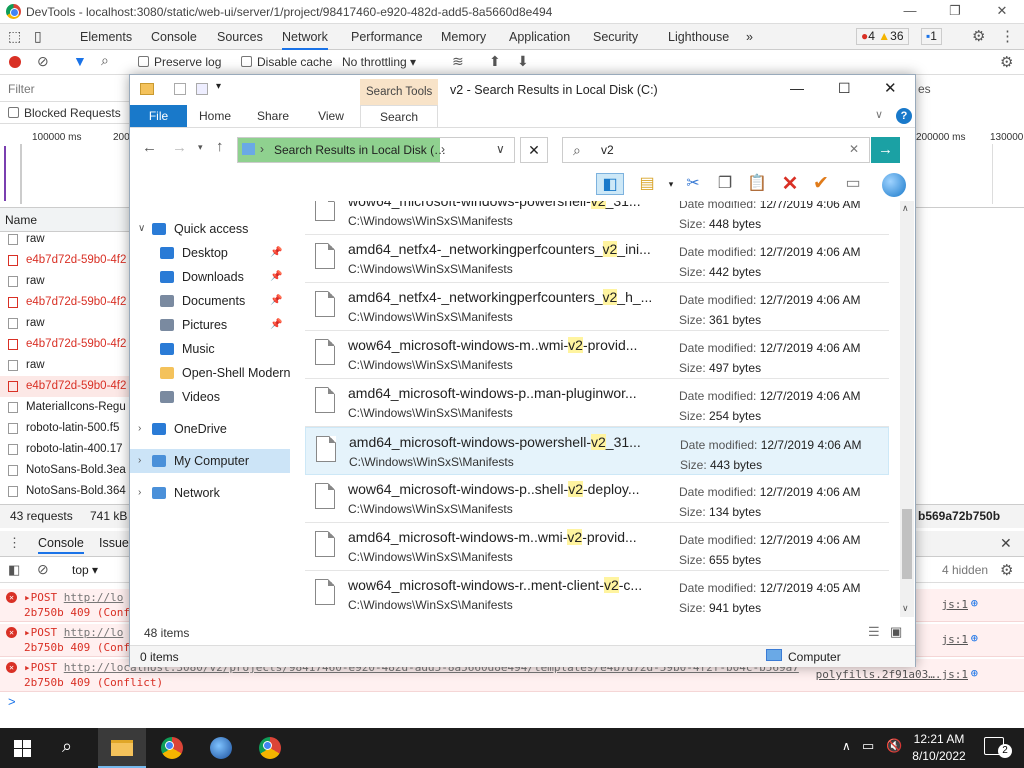  I want to click on preserve-log-checkbox: Preserve log, so click(179, 62).